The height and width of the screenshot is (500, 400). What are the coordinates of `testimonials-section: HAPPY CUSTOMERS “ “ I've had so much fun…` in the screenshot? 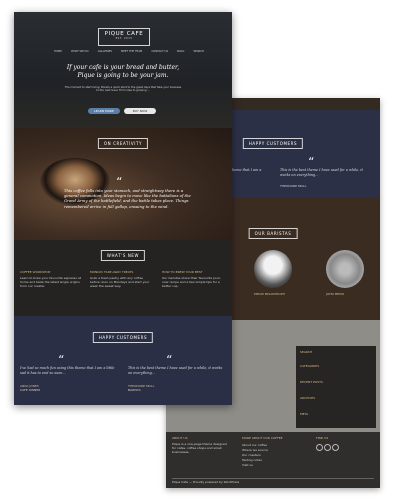 It's located at (123, 360).